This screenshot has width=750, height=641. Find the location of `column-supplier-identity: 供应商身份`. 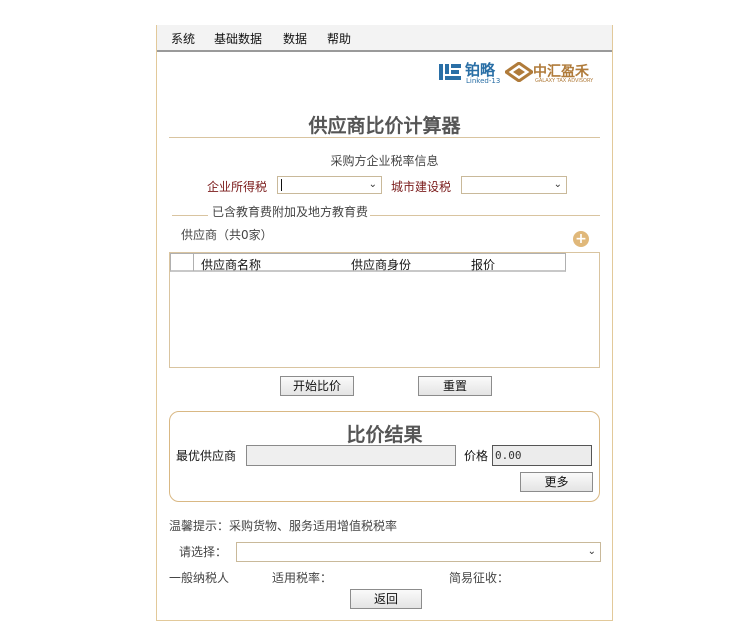

column-supplier-identity: 供应商身份 is located at coordinates (381, 264).